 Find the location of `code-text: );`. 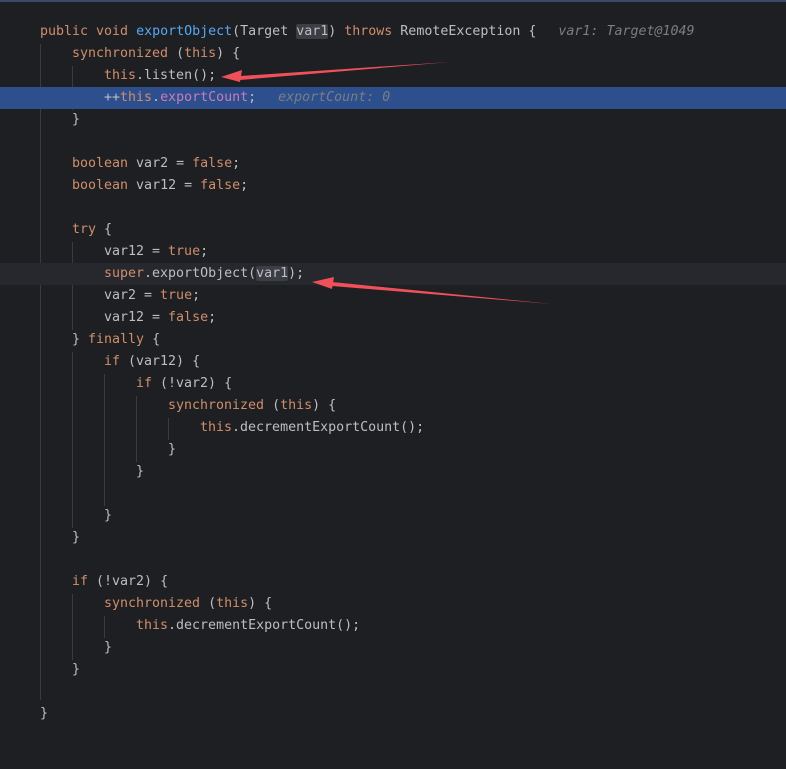

code-text: ); is located at coordinates (296, 273).